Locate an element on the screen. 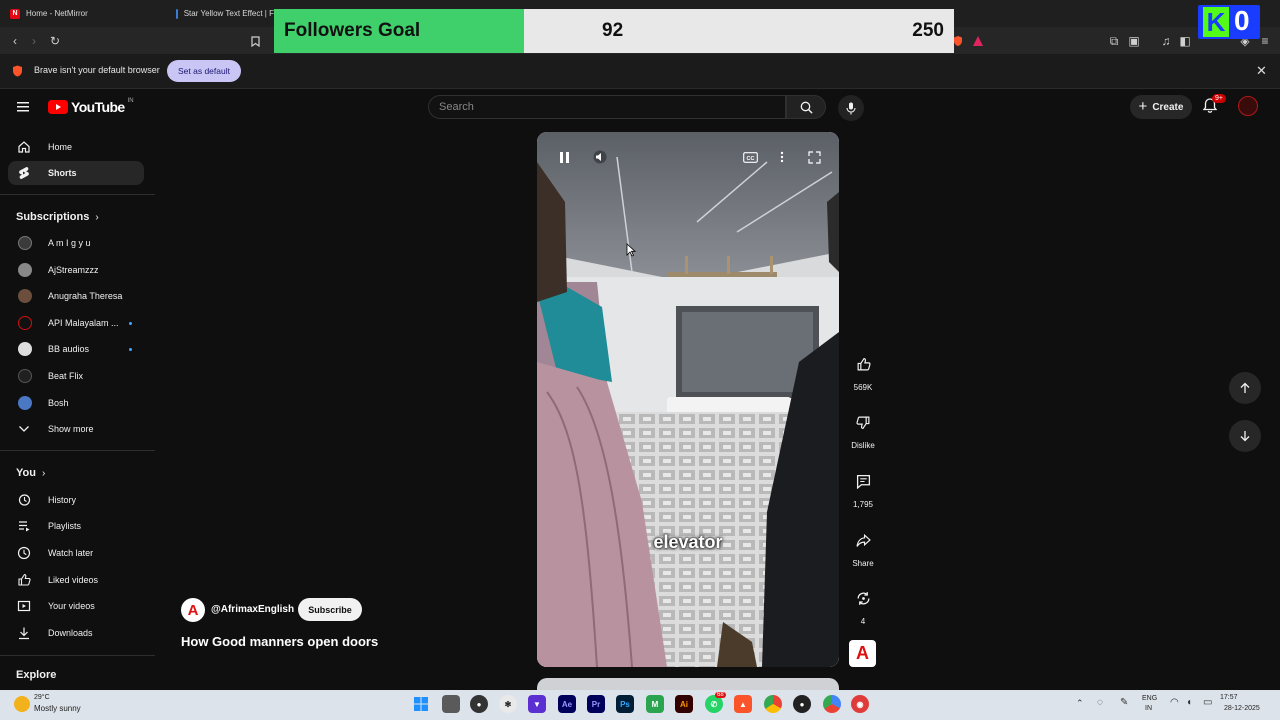 Image resolution: width=1280 pixels, height=720 pixels. notifications-button: 9+ is located at coordinates (1214, 105).